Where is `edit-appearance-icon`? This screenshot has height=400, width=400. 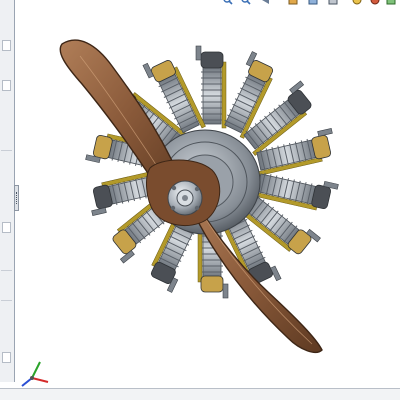
edit-appearance-icon is located at coordinates (375, 2).